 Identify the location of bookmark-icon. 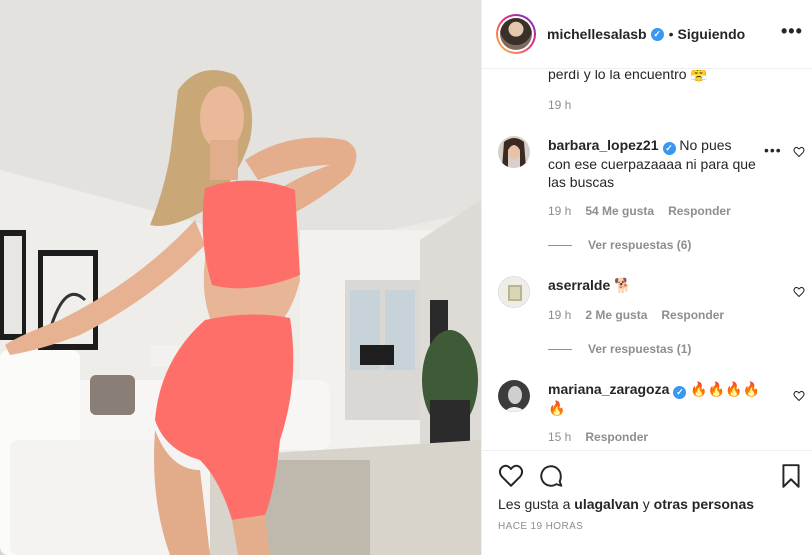
(791, 476).